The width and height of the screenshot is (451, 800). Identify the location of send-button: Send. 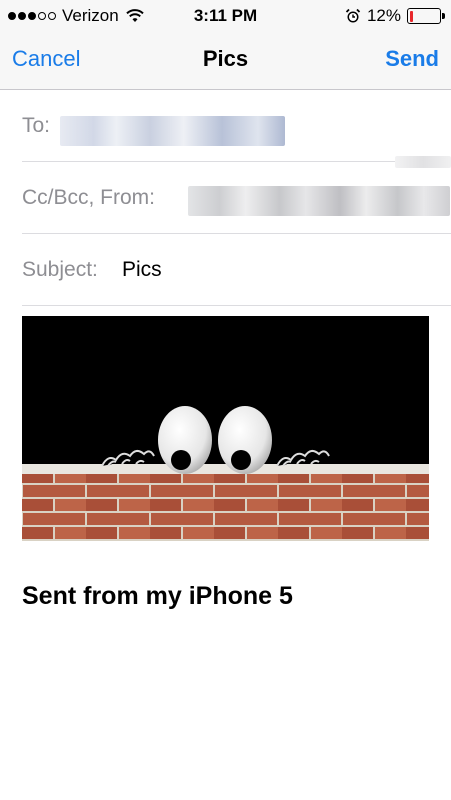
(412, 59).